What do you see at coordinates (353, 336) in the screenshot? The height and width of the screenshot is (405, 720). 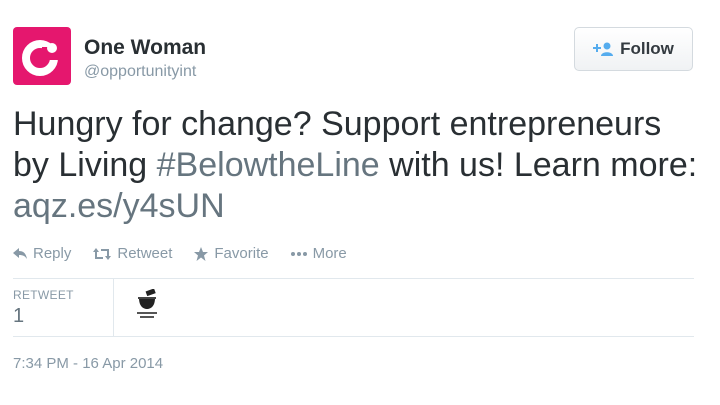 I see `stats-bottom-divider` at bounding box center [353, 336].